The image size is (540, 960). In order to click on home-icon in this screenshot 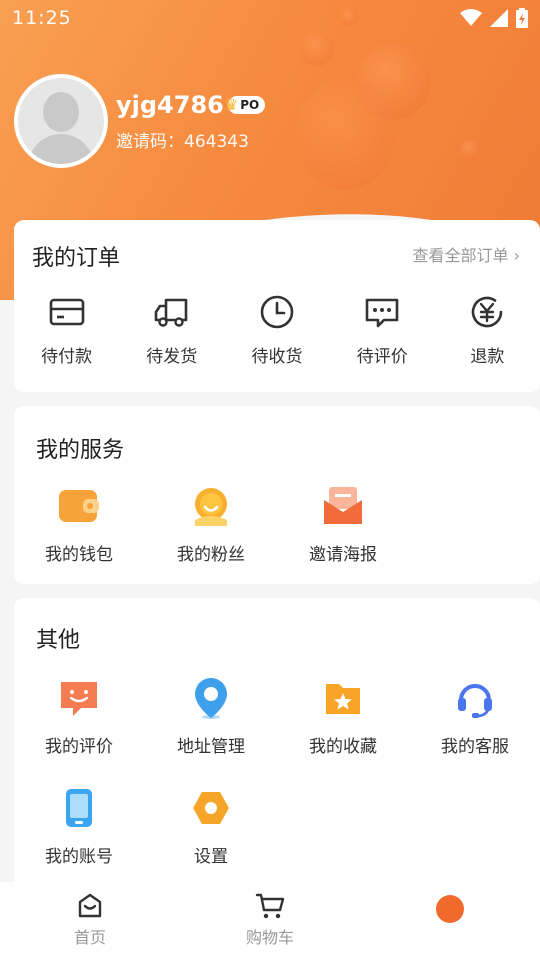, I will do `click(90, 905)`.